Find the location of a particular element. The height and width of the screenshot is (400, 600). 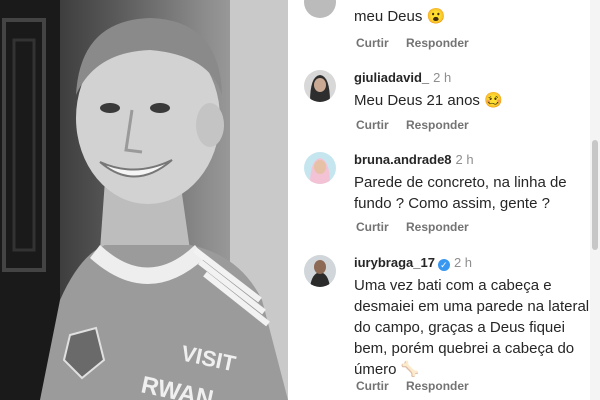

verified-badge-icon: ✓ is located at coordinates (443, 265).